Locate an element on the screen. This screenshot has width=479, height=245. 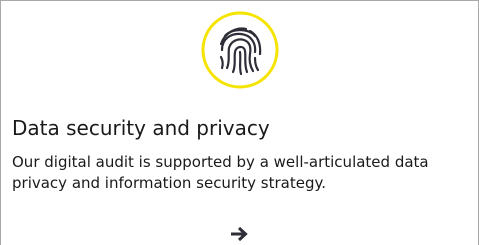
card-title: Data security and privacy is located at coordinates (141, 128).